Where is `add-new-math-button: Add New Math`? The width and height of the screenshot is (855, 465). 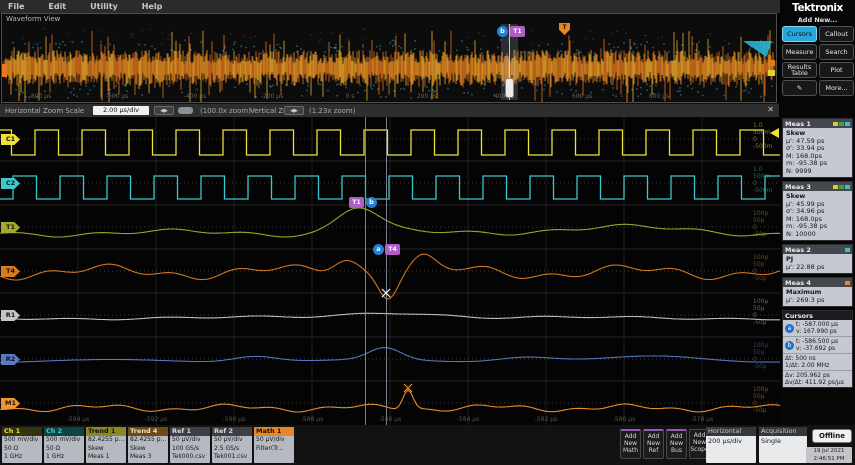 add-new-math-button: Add New Math is located at coordinates (630, 444).